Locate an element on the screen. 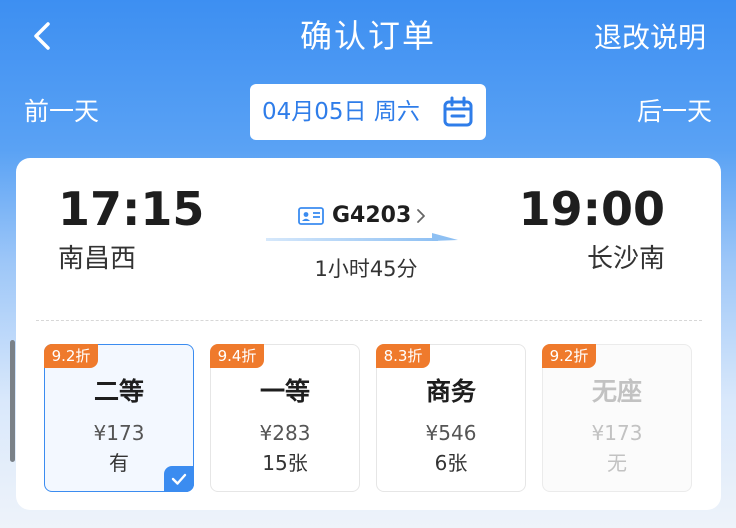 This screenshot has width=736, height=528. date-bar: 前一天 04月05日 周六 后一天 is located at coordinates (368, 113).